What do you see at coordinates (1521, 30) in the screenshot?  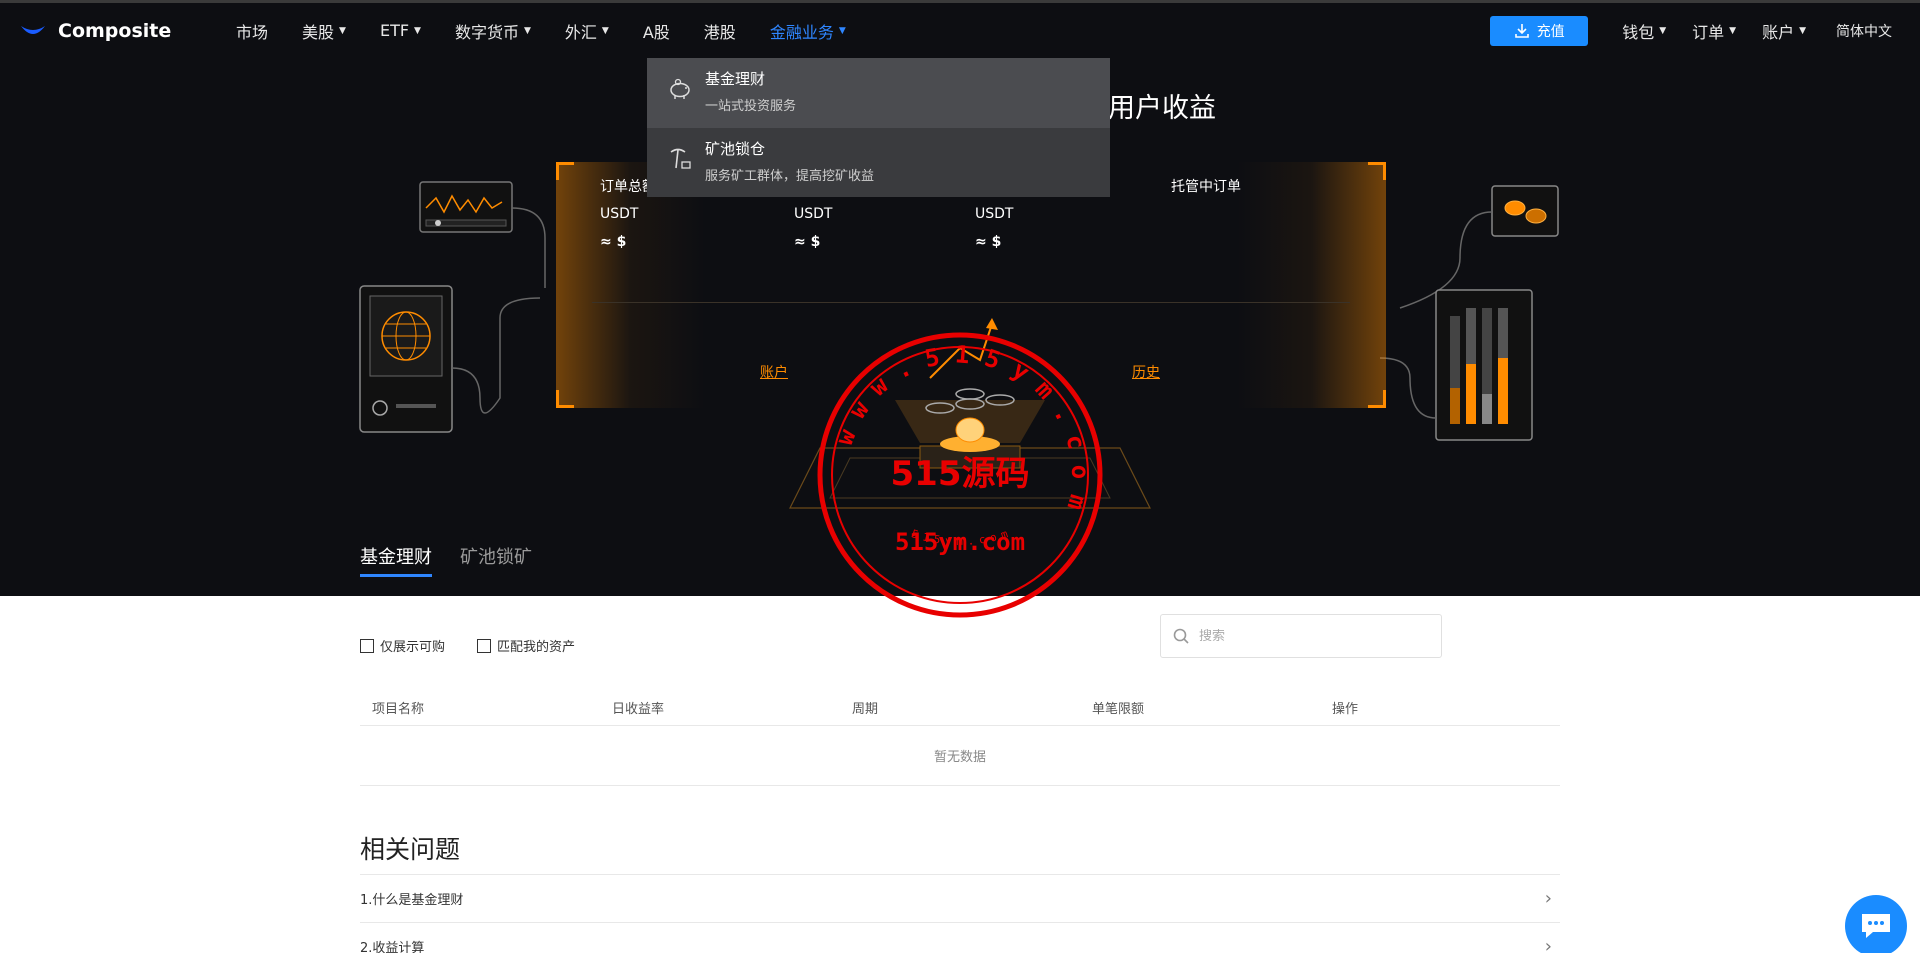 I see `download-icon` at bounding box center [1521, 30].